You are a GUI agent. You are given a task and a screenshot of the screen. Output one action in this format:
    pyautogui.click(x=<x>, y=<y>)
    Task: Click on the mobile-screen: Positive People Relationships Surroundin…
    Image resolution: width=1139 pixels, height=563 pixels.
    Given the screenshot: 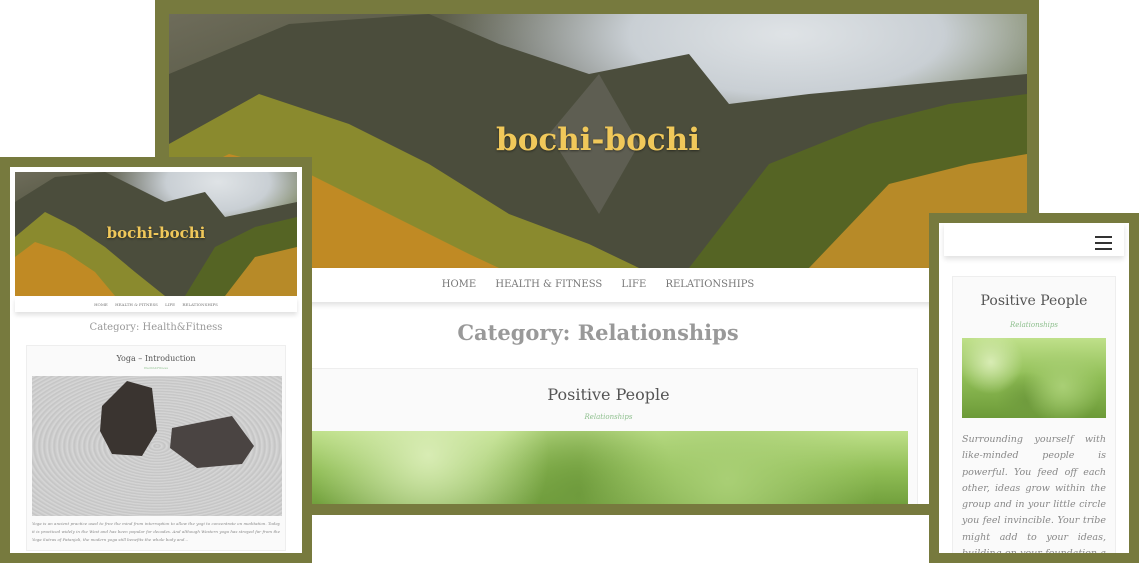 What is the action you would take?
    pyautogui.click(x=1034, y=388)
    